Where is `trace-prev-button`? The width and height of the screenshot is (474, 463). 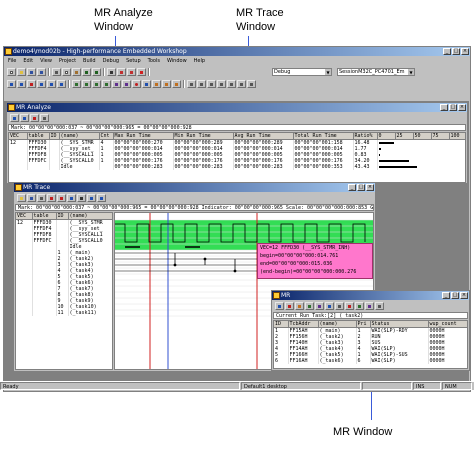 trace-prev-button is located at coordinates (91, 198).